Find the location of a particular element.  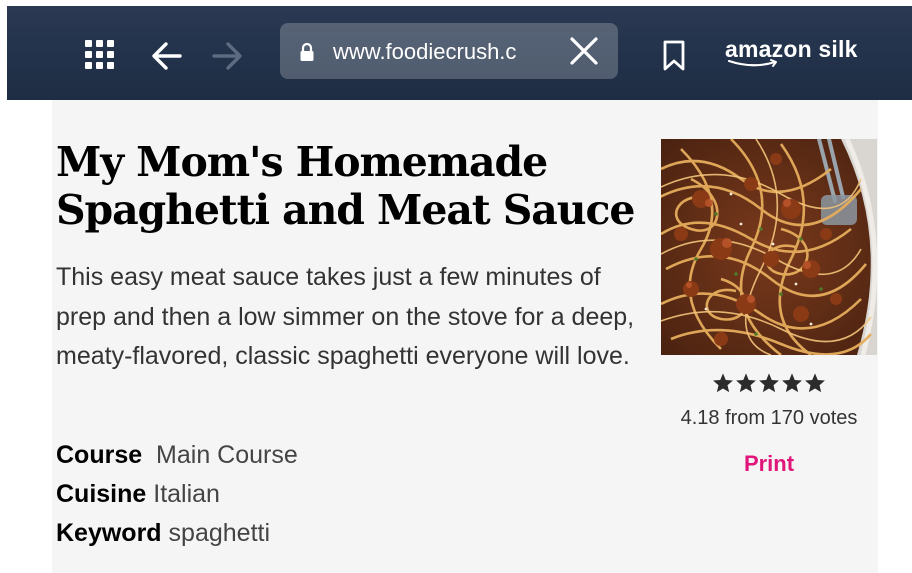

back-arrow-icon is located at coordinates (167, 56).